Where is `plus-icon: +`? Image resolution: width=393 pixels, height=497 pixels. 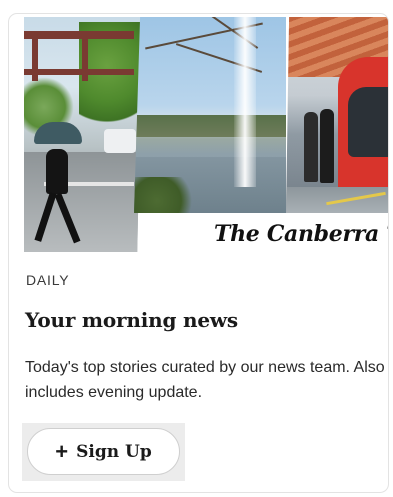 plus-icon: + is located at coordinates (62, 451).